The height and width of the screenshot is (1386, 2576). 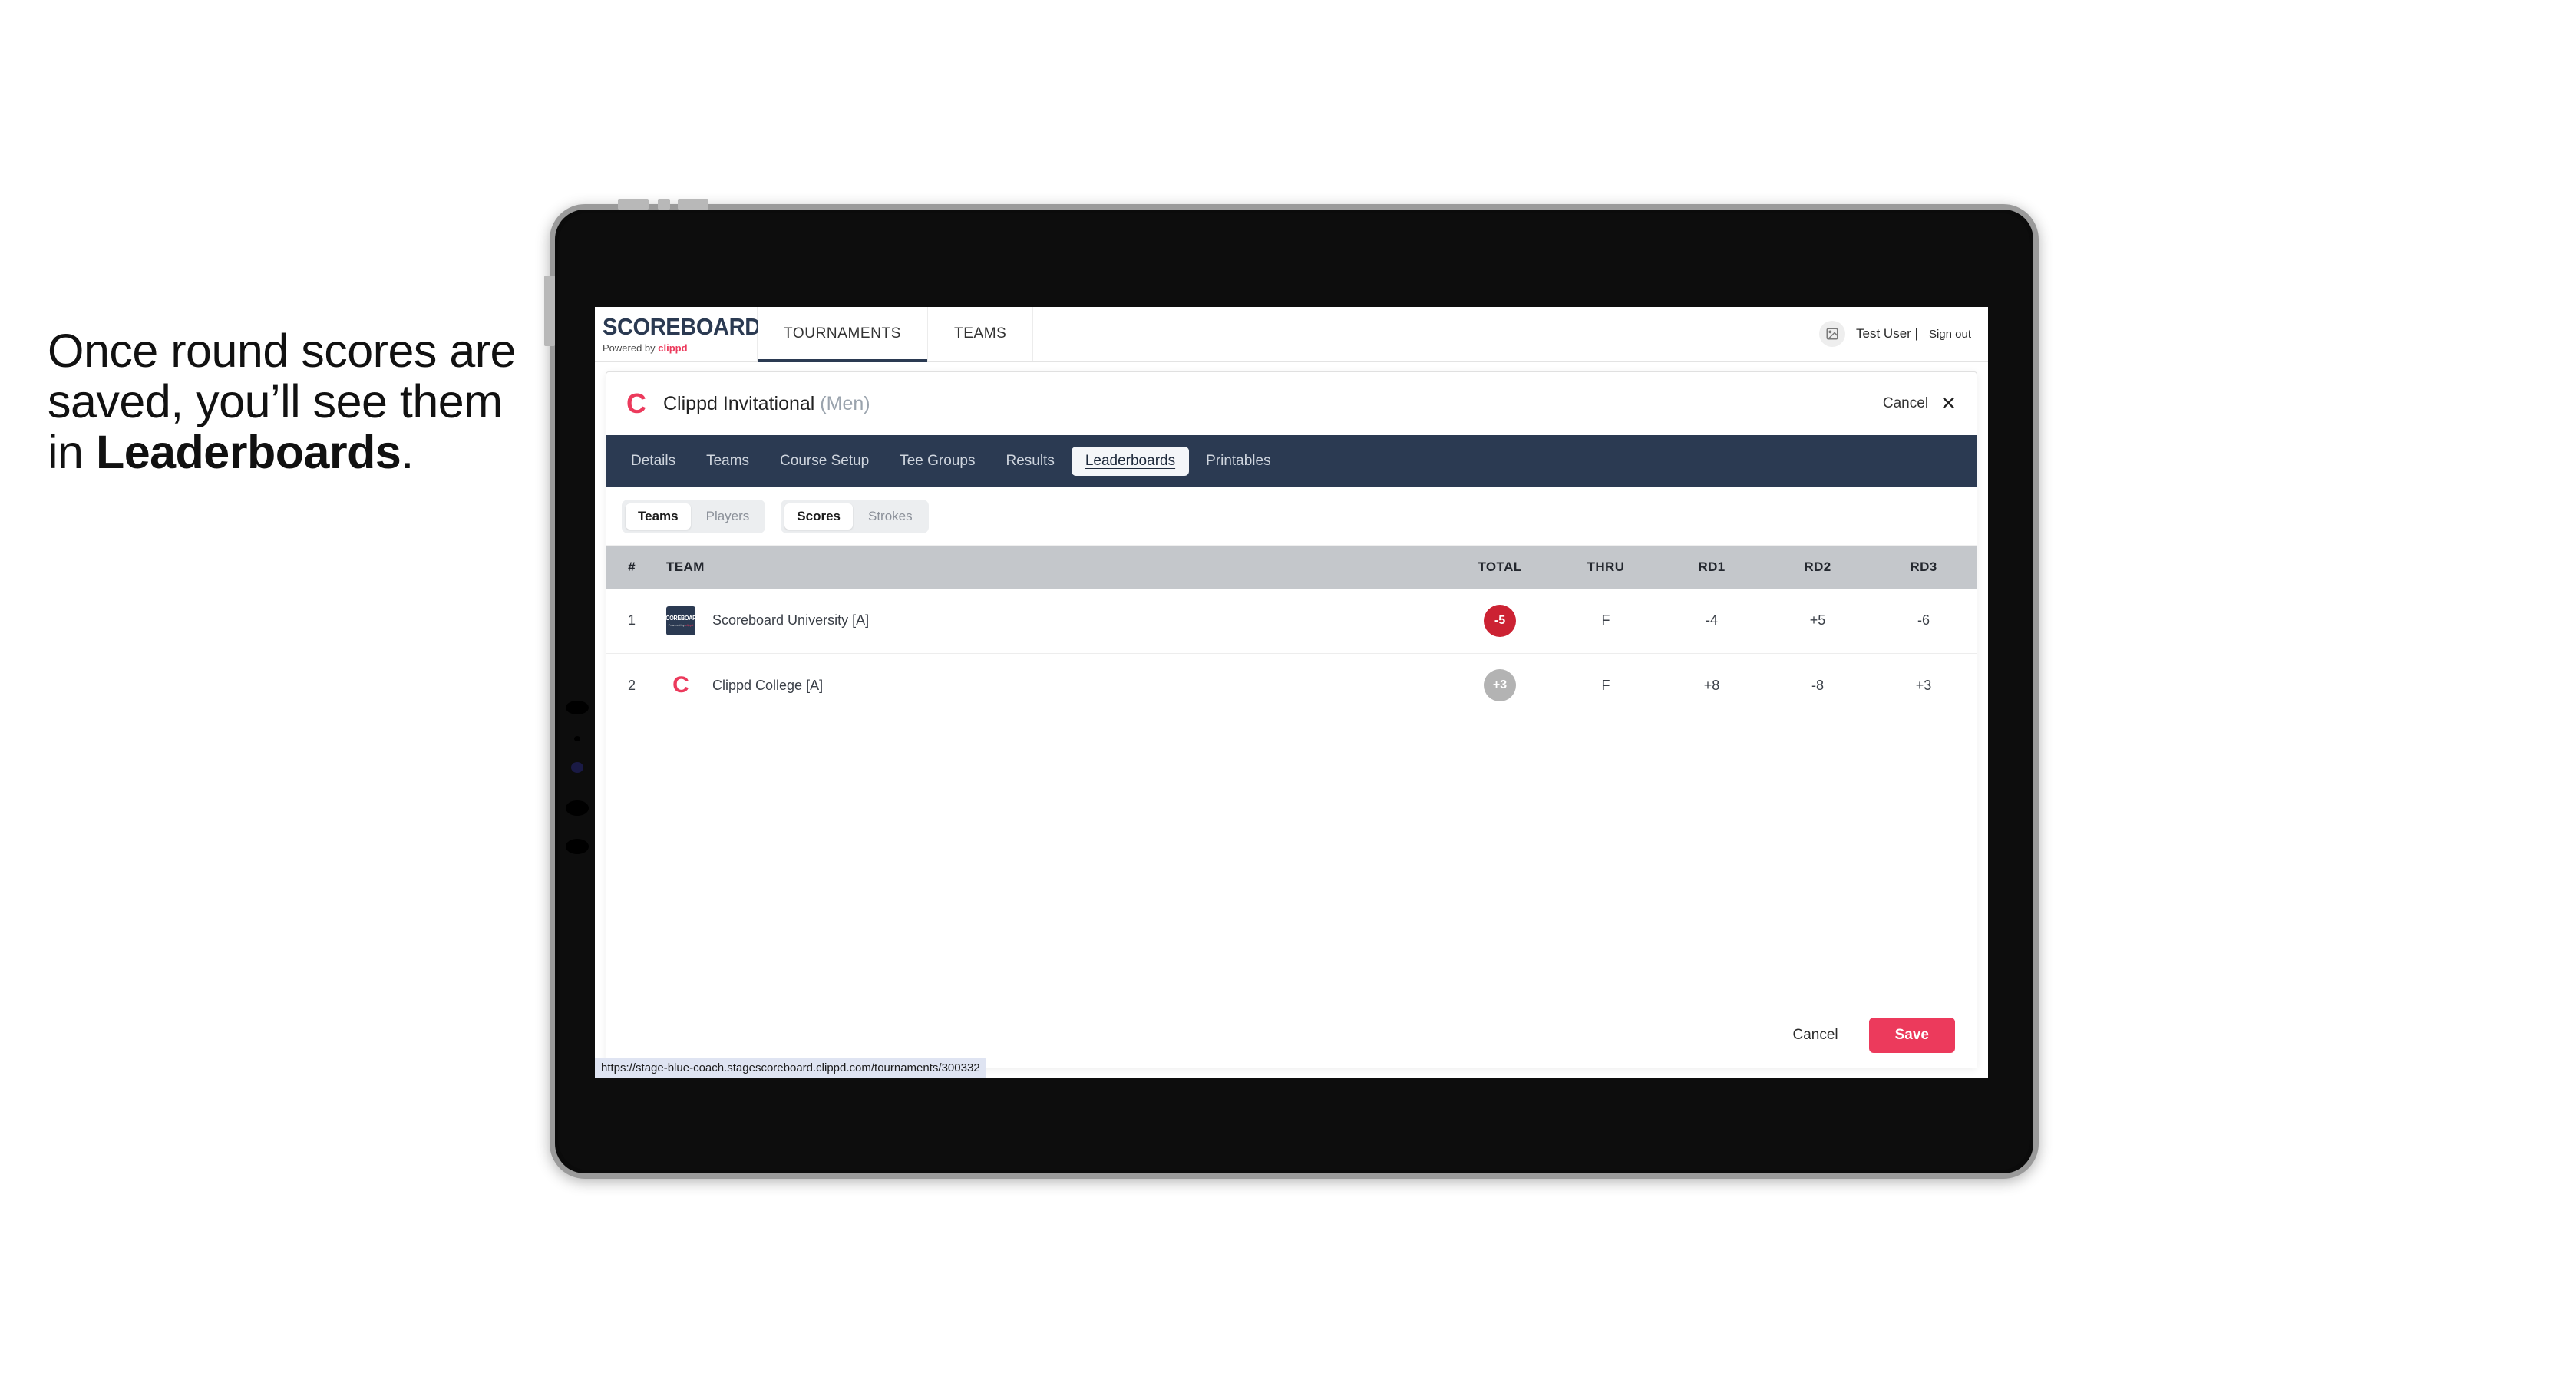 What do you see at coordinates (1291, 516) in the screenshot?
I see `leaderboard-filters: Teams Players Scores Strokes` at bounding box center [1291, 516].